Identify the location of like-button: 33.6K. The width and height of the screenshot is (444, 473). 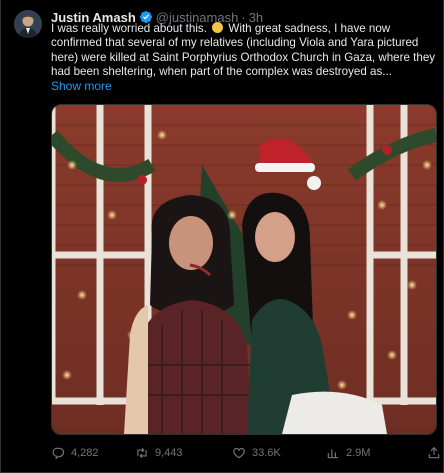
(256, 453).